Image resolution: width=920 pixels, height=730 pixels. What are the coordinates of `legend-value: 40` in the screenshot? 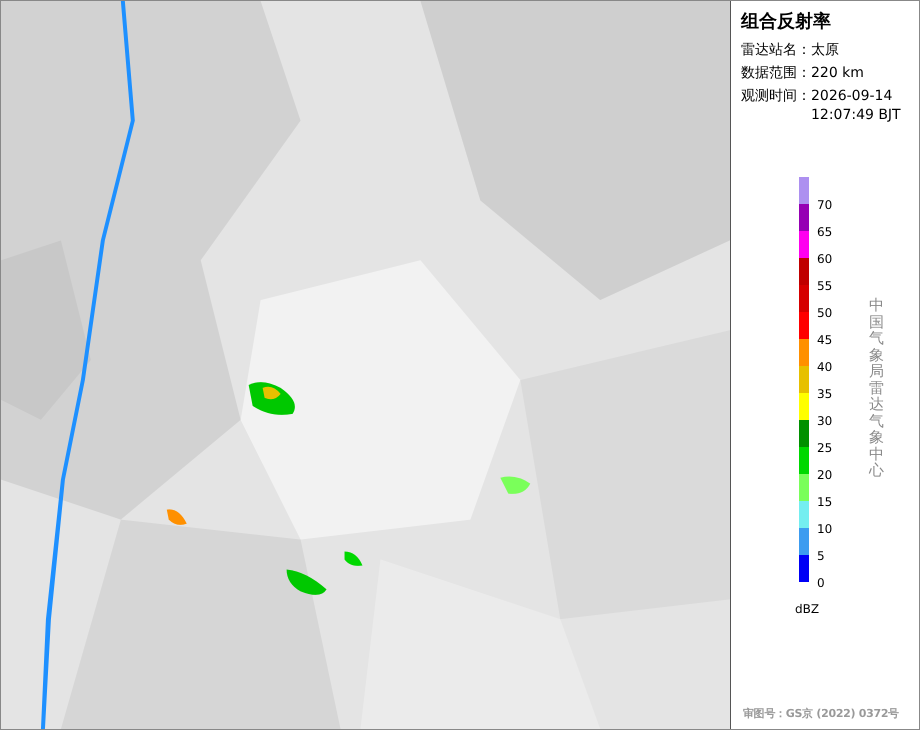 It's located at (824, 367).